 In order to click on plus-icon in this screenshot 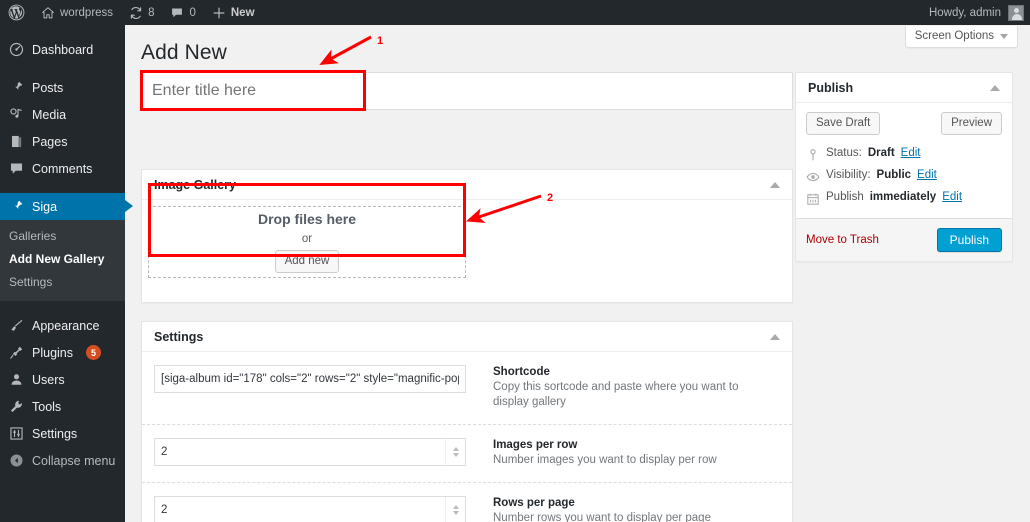, I will do `click(219, 12)`.